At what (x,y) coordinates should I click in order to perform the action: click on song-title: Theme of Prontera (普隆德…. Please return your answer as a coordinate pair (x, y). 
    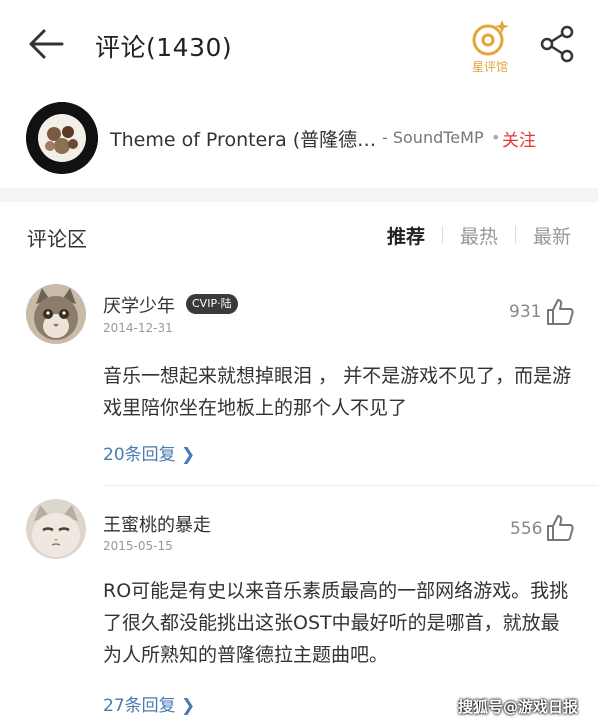
    Looking at the image, I should click on (243, 140).